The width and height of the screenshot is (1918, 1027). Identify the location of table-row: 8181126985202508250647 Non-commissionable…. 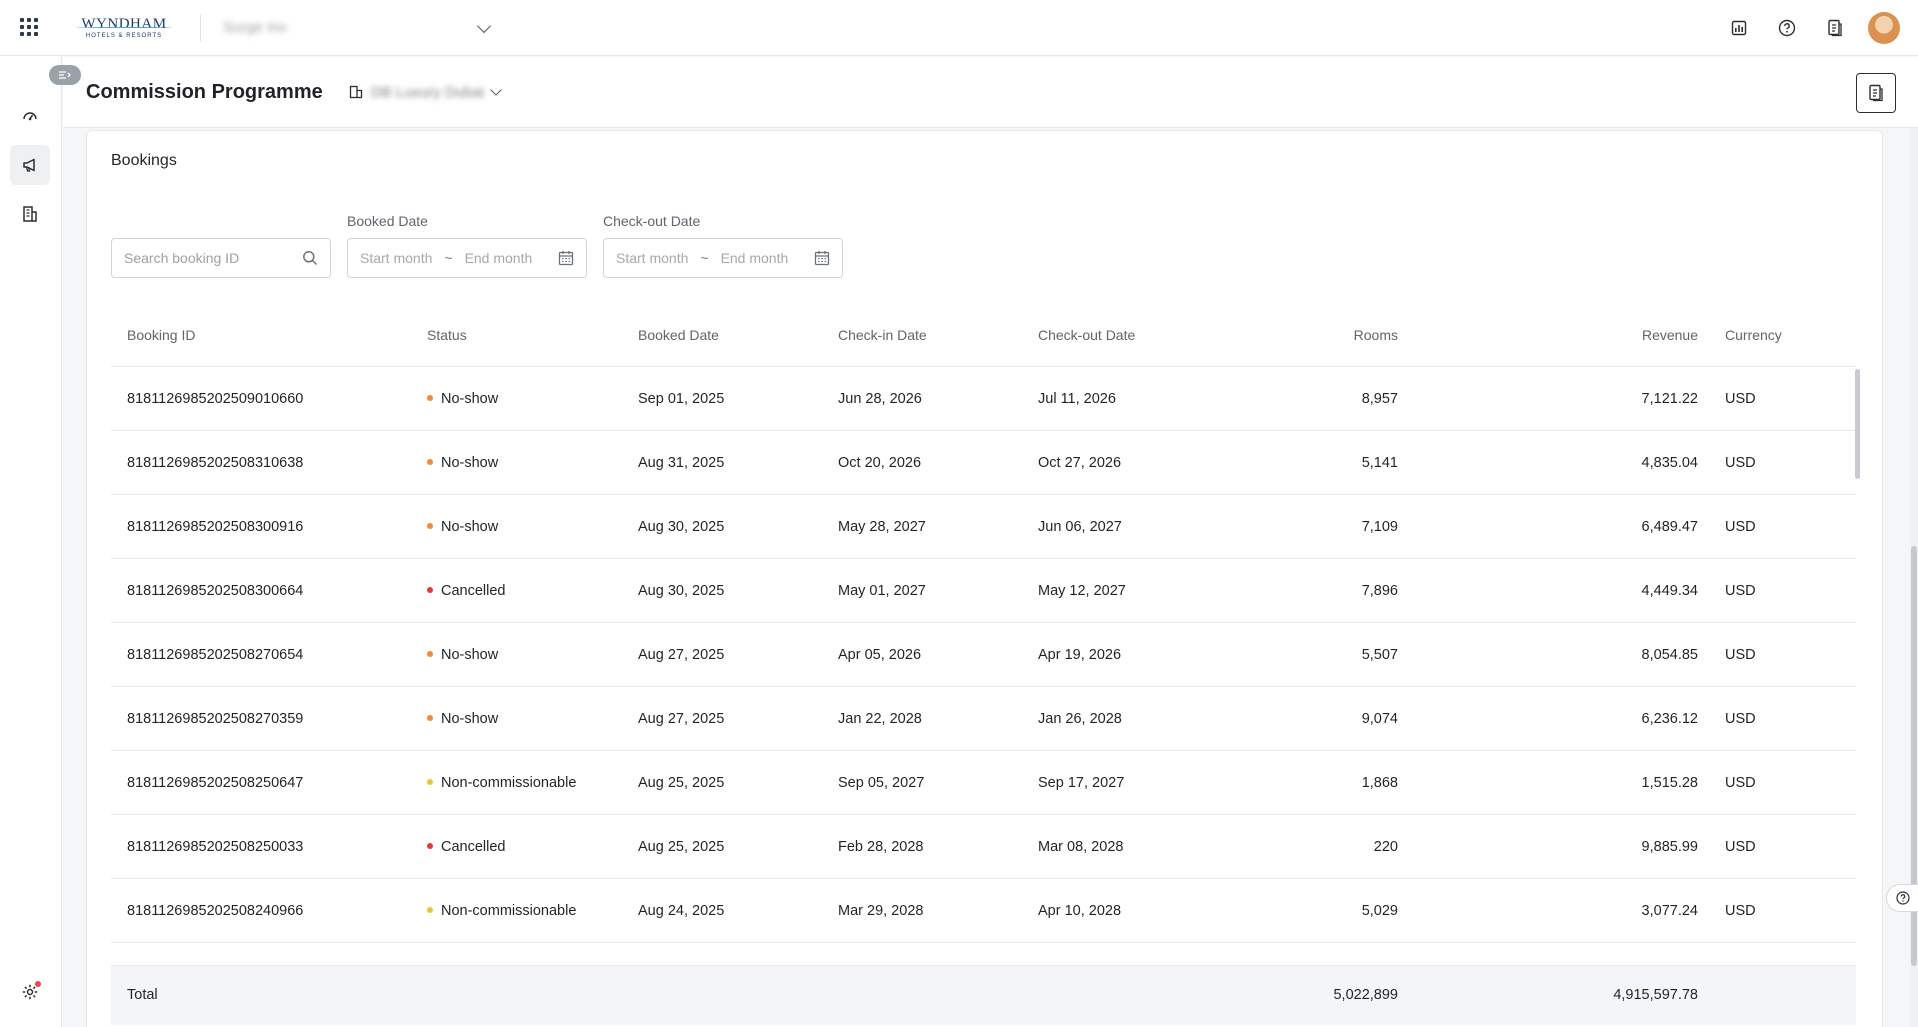
(983, 783).